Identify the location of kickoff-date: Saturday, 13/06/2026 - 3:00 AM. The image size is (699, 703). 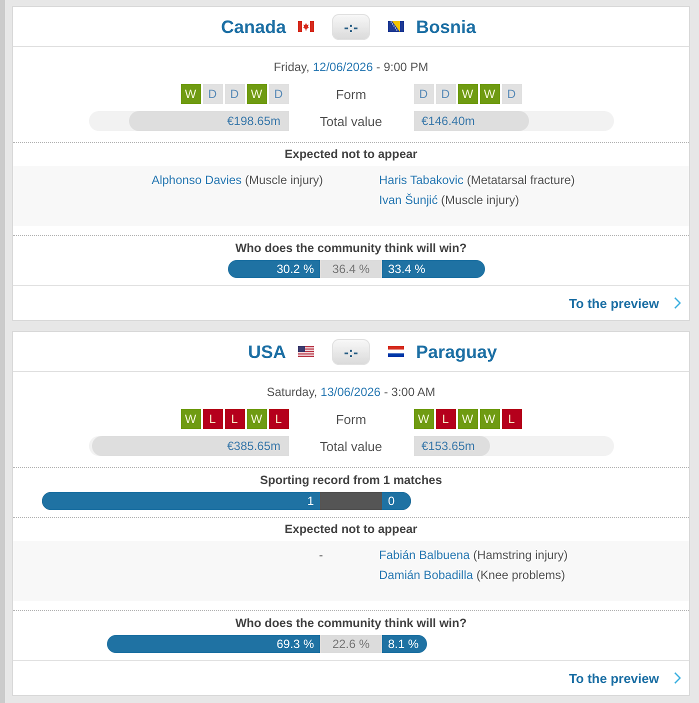
(351, 392).